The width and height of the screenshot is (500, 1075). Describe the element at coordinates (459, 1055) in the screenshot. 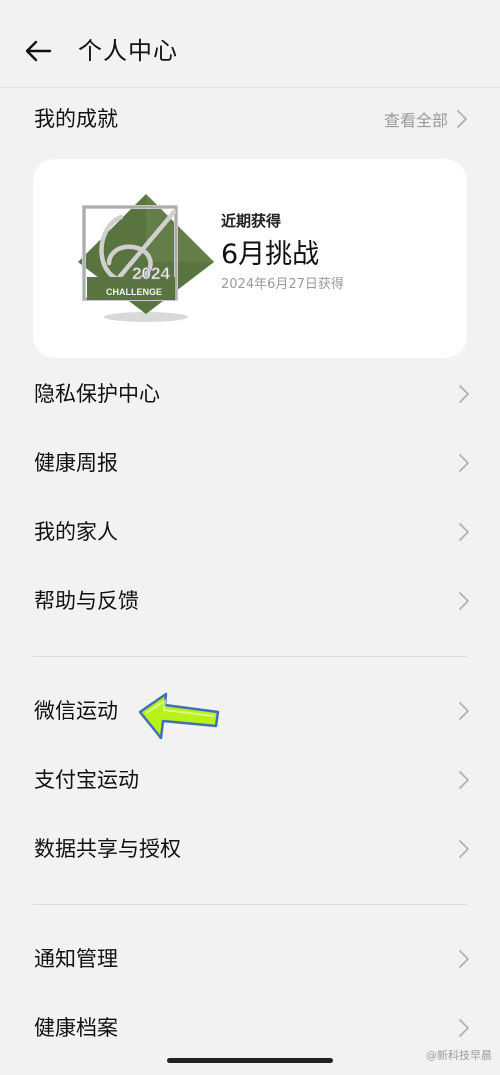

I see `watermark: @新科技早晨` at that location.